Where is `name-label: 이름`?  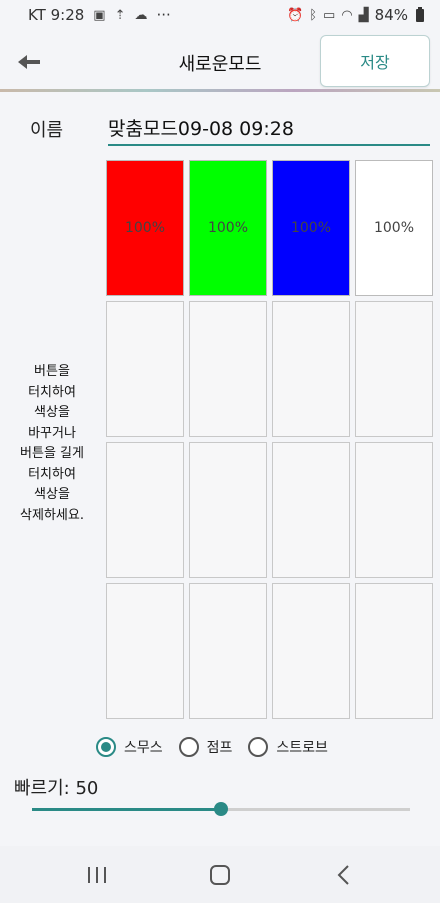 name-label: 이름 is located at coordinates (47, 130).